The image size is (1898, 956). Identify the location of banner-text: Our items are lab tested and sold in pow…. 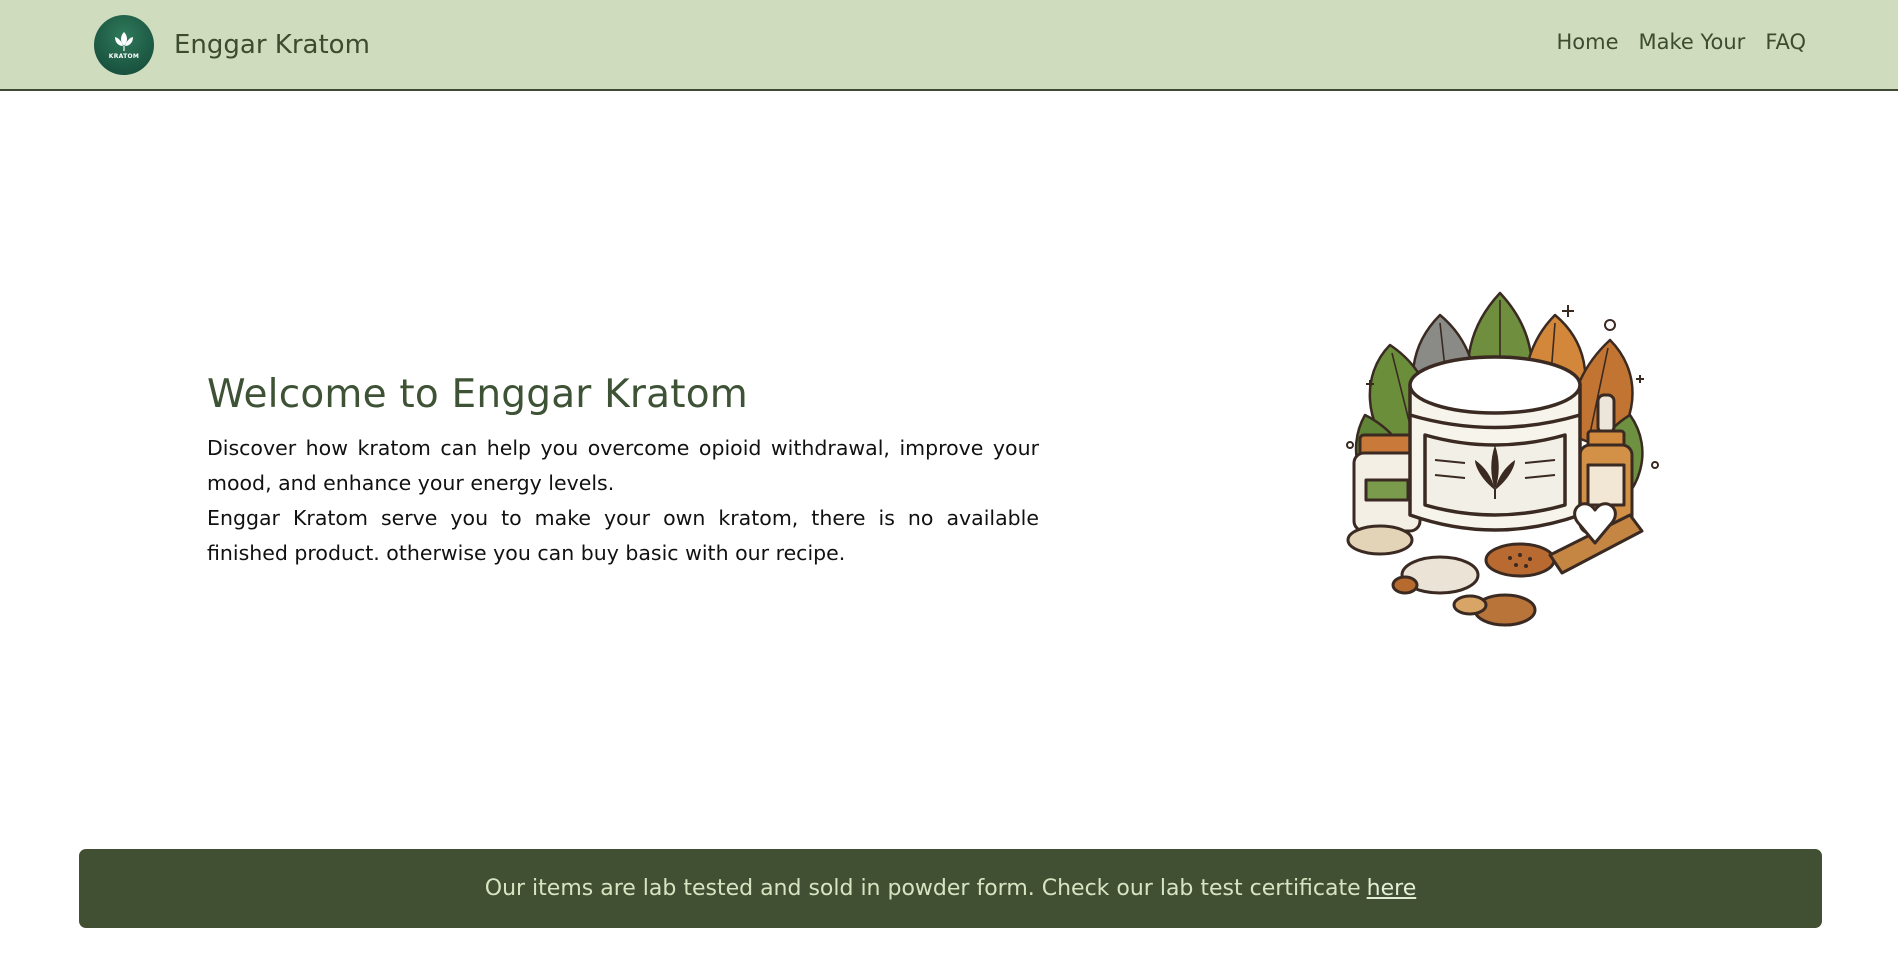
(922, 888).